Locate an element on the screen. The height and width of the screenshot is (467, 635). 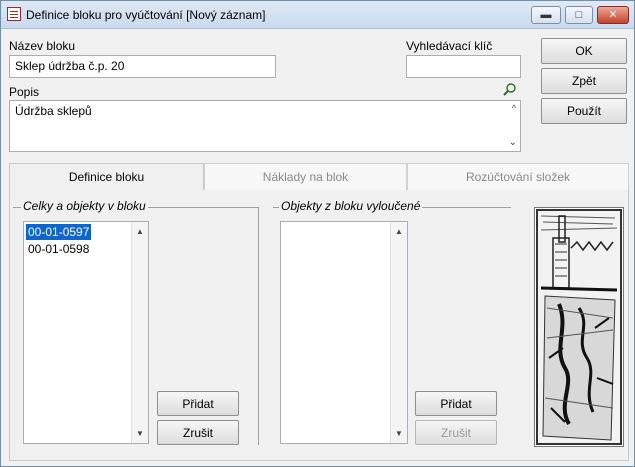
klic-label: Vyhledávací klíč is located at coordinates (449, 46).